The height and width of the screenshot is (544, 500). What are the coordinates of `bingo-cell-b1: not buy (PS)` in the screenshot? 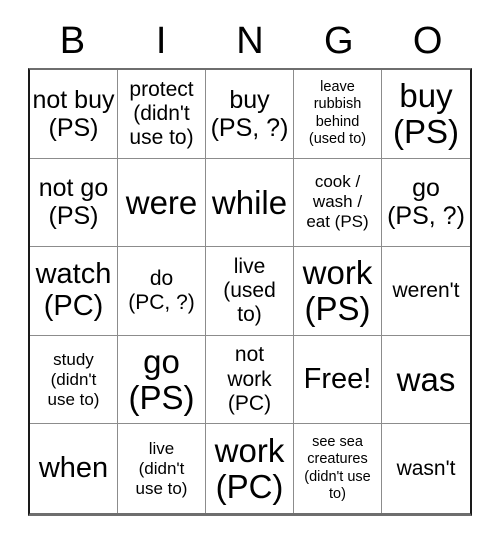 It's located at (74, 114).